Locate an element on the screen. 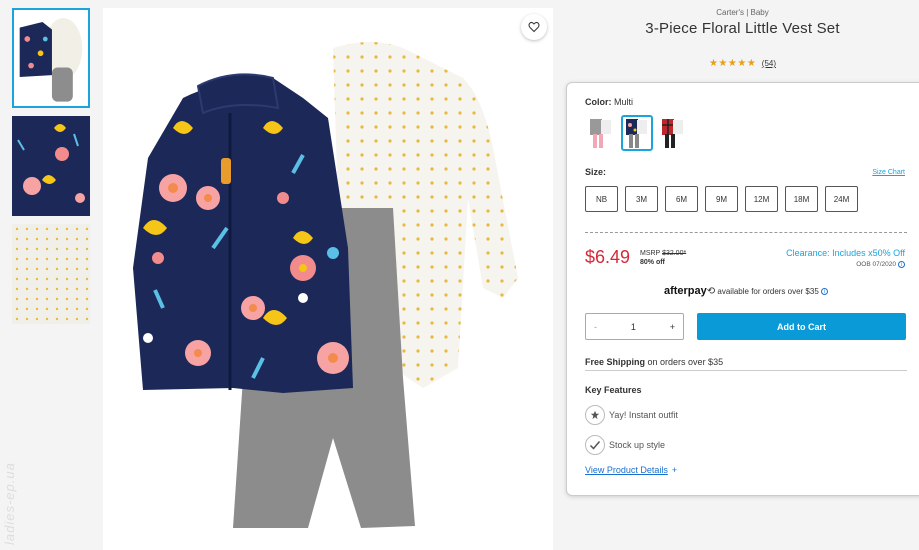 This screenshot has width=919, height=550. afterpay-info-icon: i is located at coordinates (825, 292).